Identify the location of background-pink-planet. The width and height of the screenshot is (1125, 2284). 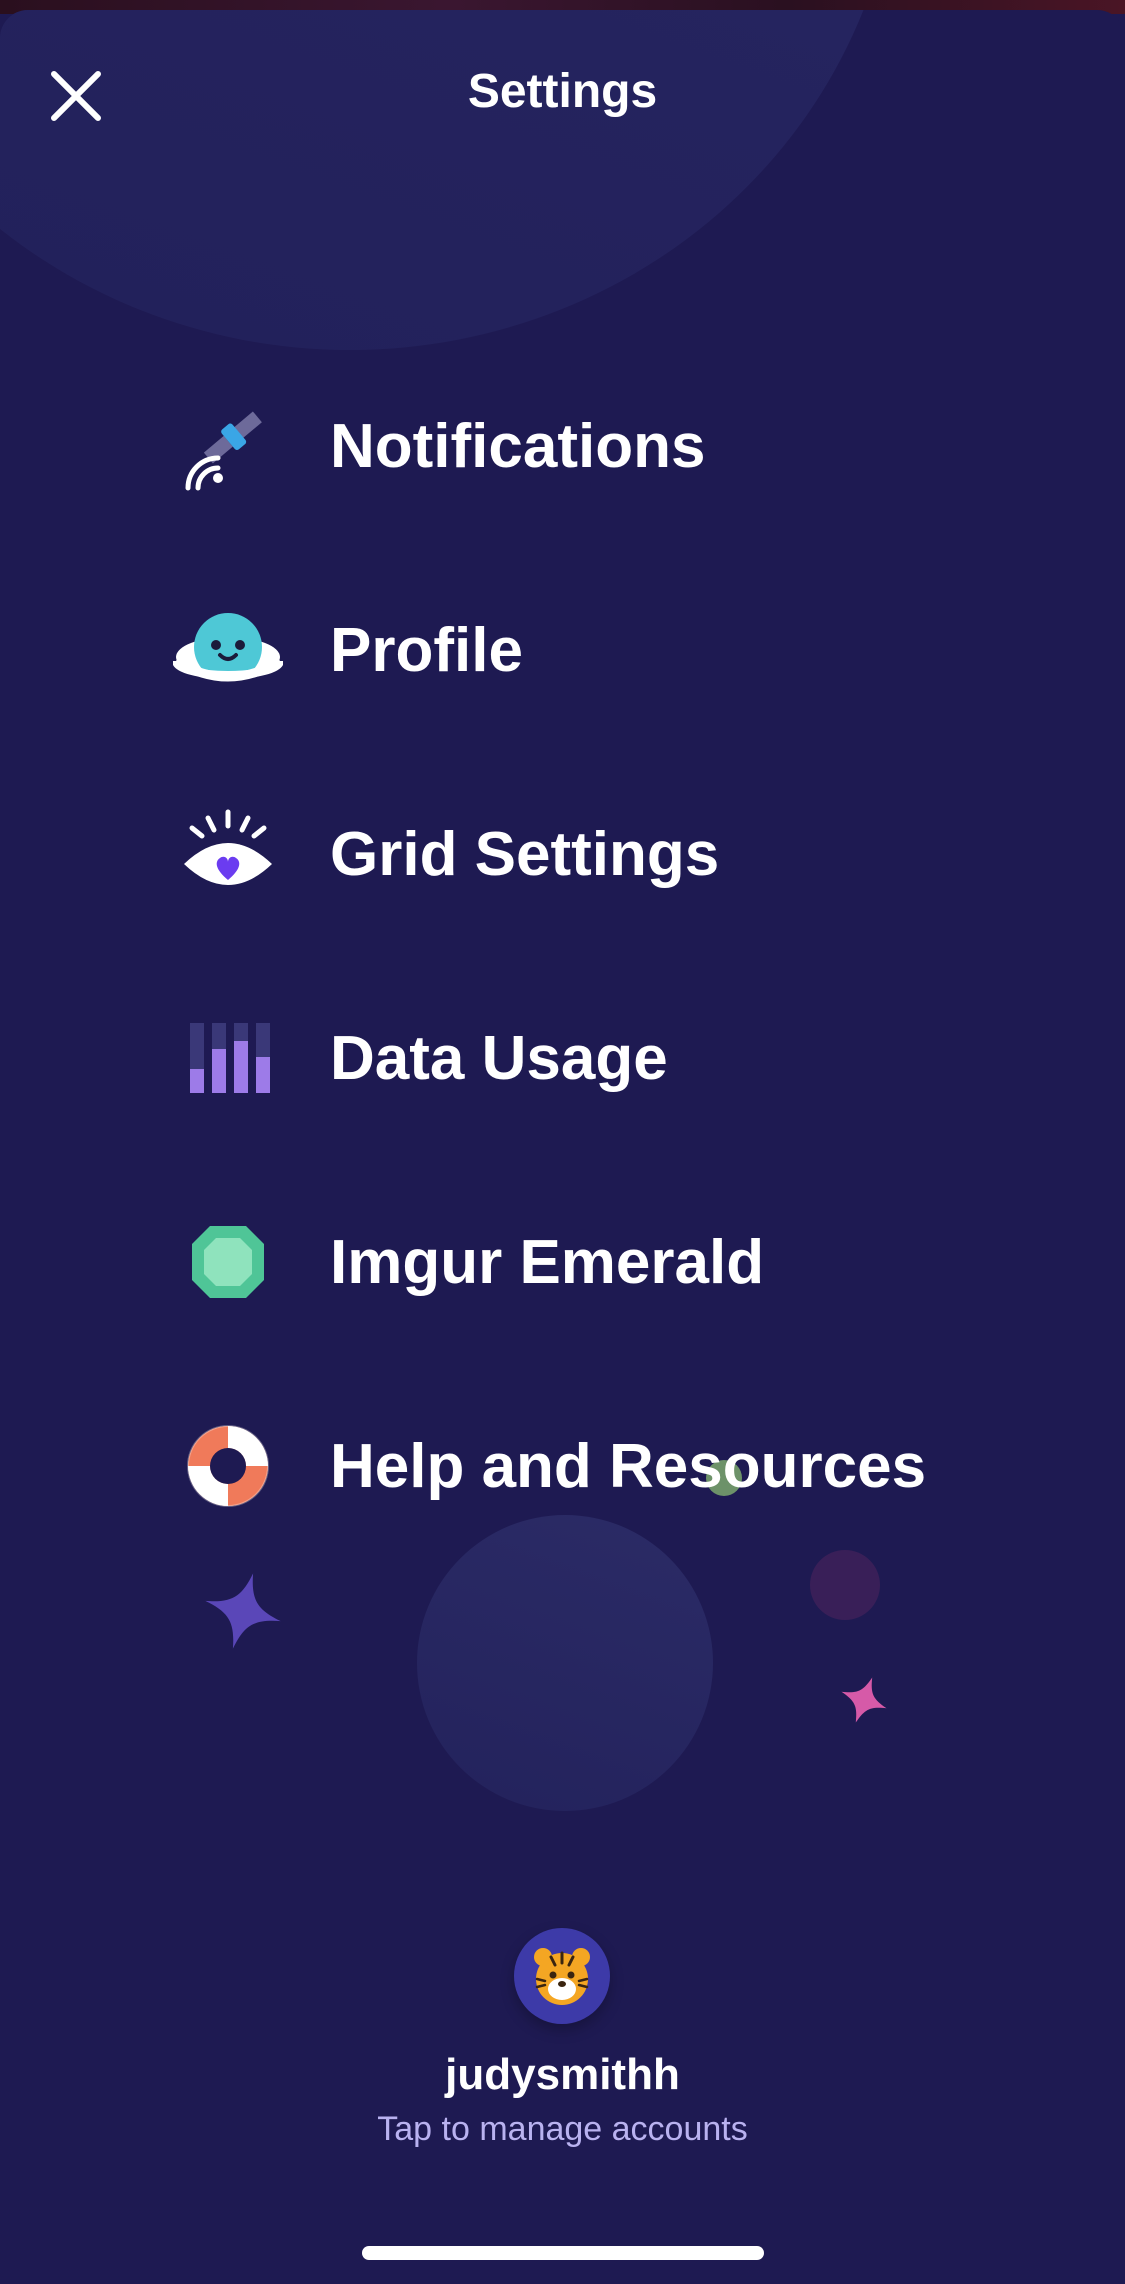
(845, 1585).